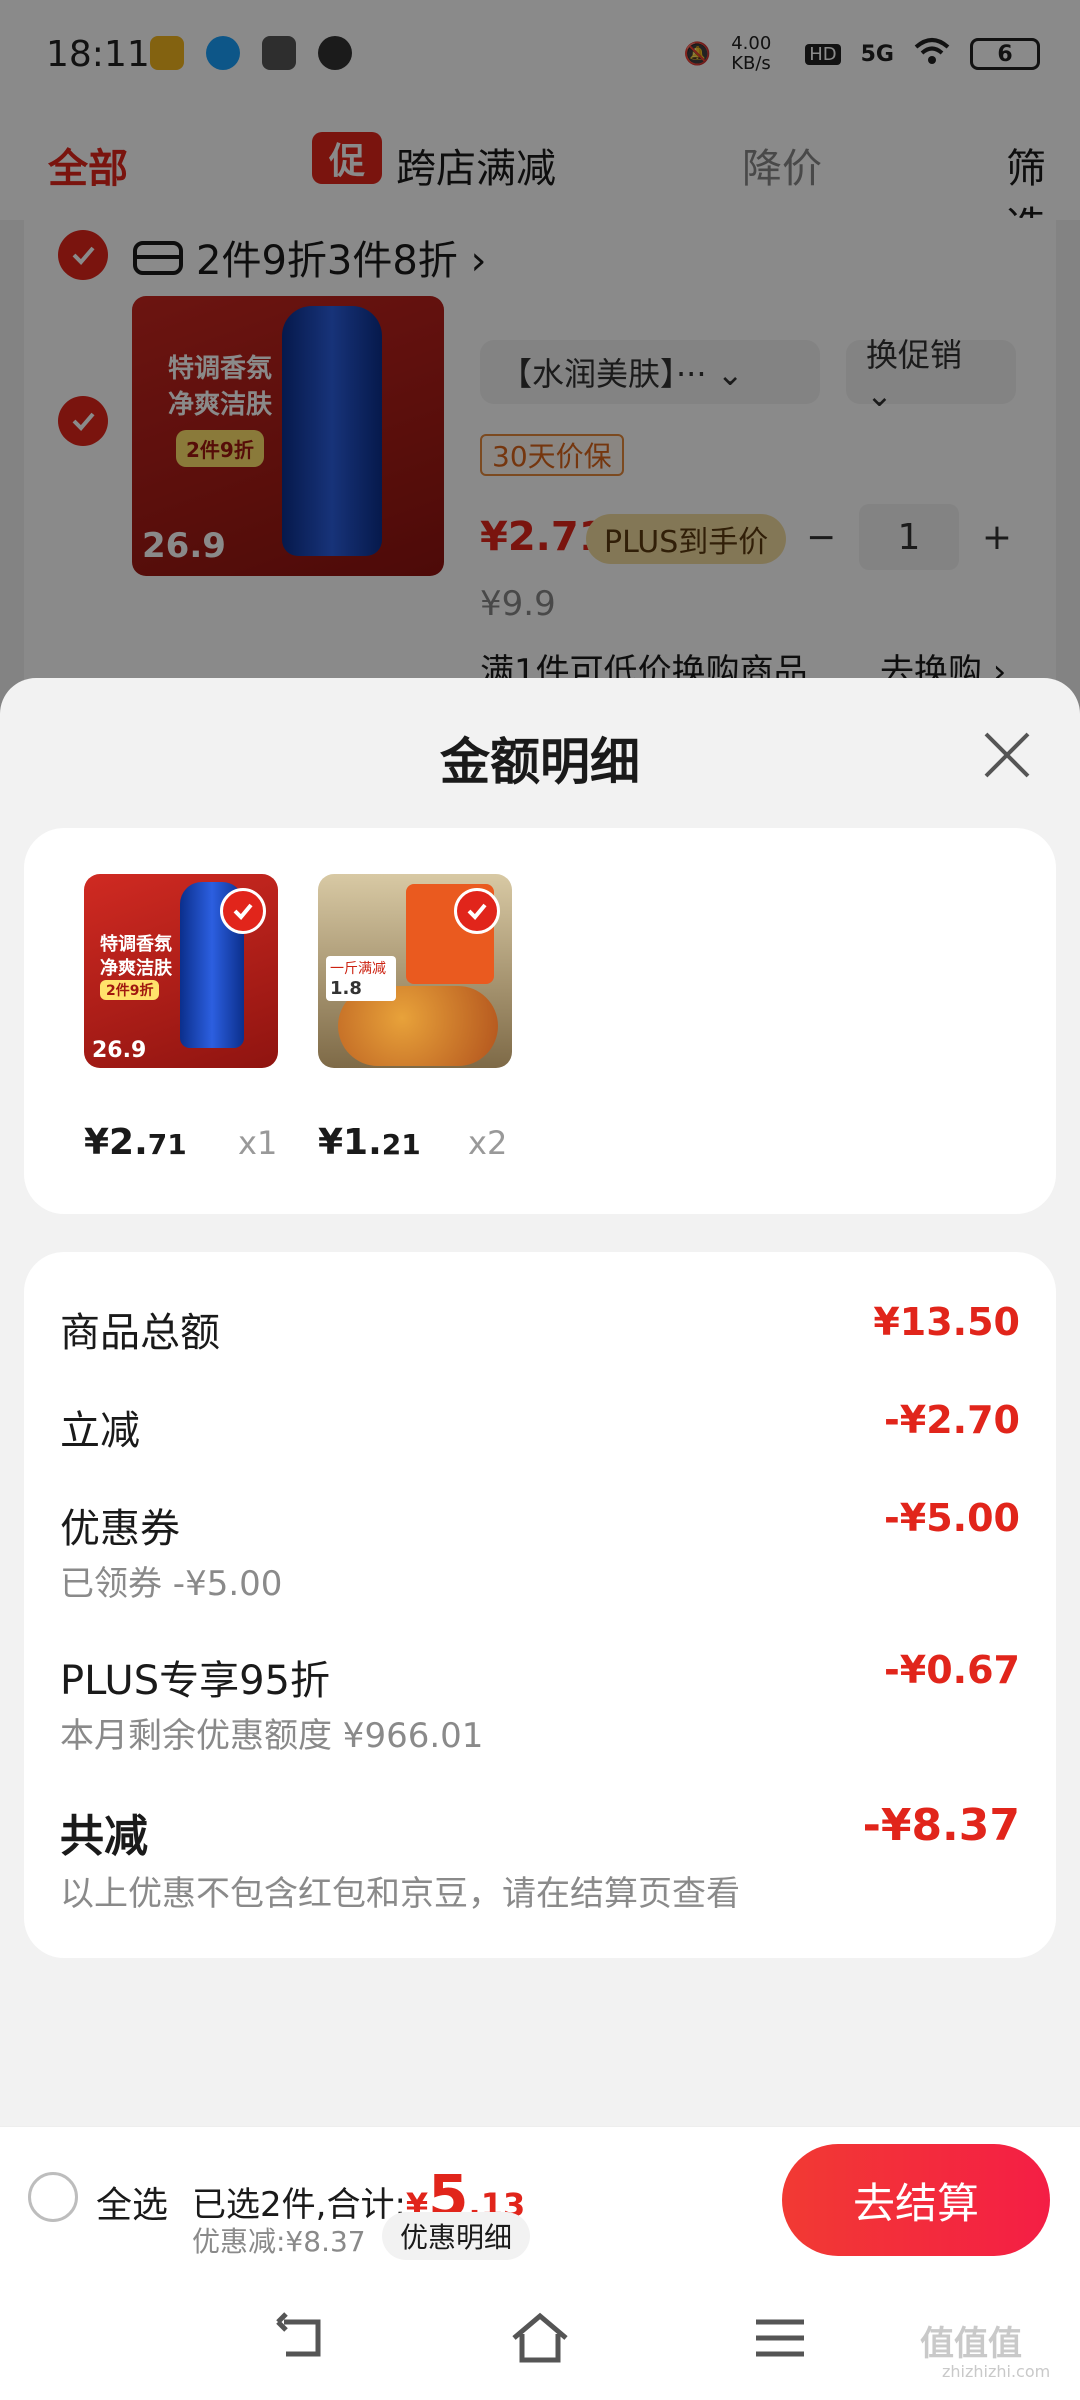  I want to click on item-price: ¥1.21, so click(369, 1142).